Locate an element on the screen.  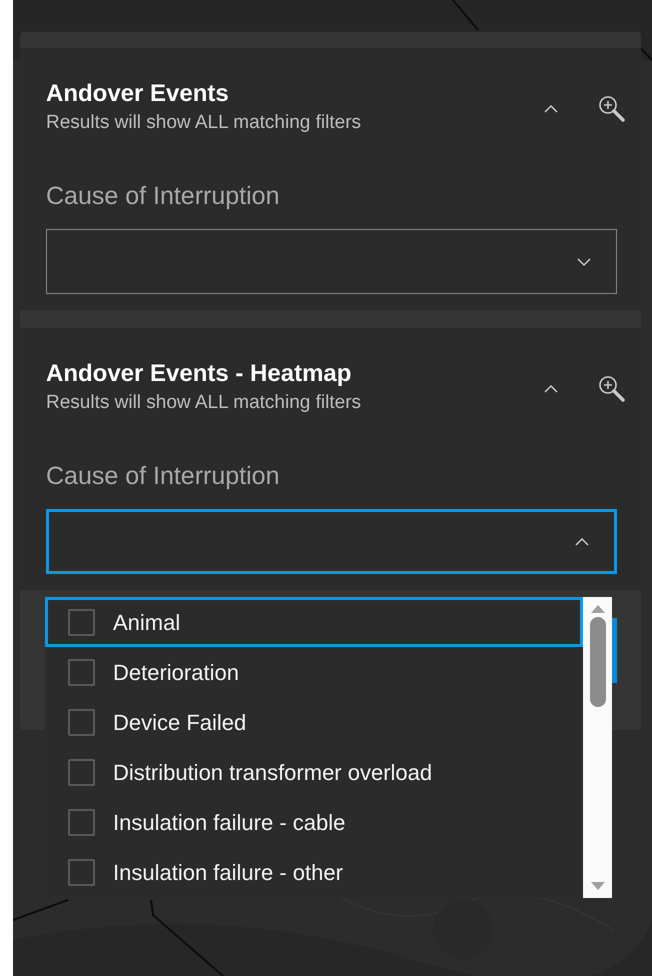
scrollbar is located at coordinates (597, 747).